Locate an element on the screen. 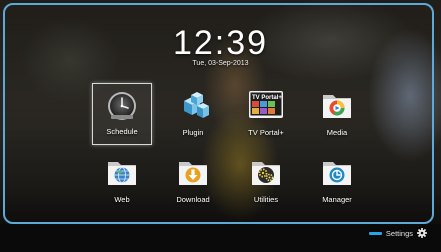 This screenshot has height=252, width=441. menu-tile-tv-portal: TV Portal+ TV Portal+ is located at coordinates (266, 114).